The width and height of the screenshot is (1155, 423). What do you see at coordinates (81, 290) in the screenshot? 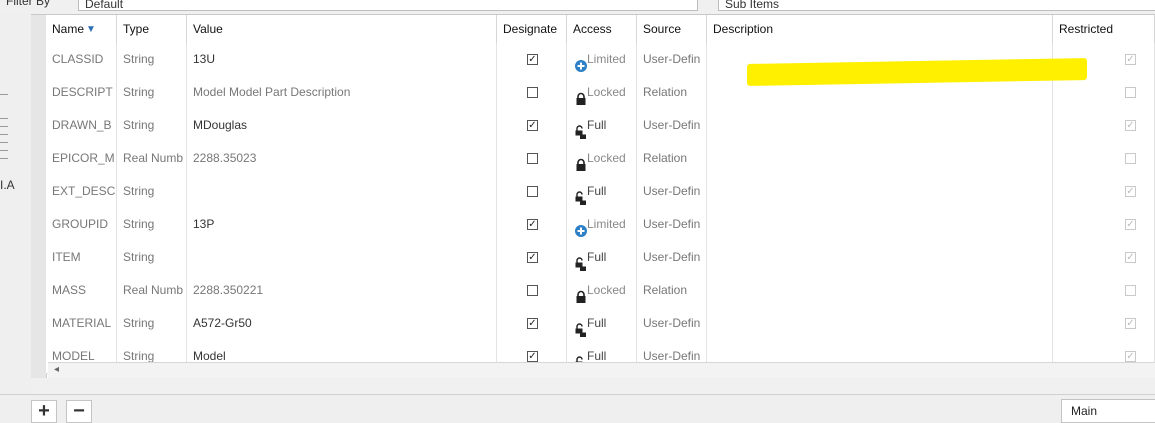
I see `cell-name: MASS` at bounding box center [81, 290].